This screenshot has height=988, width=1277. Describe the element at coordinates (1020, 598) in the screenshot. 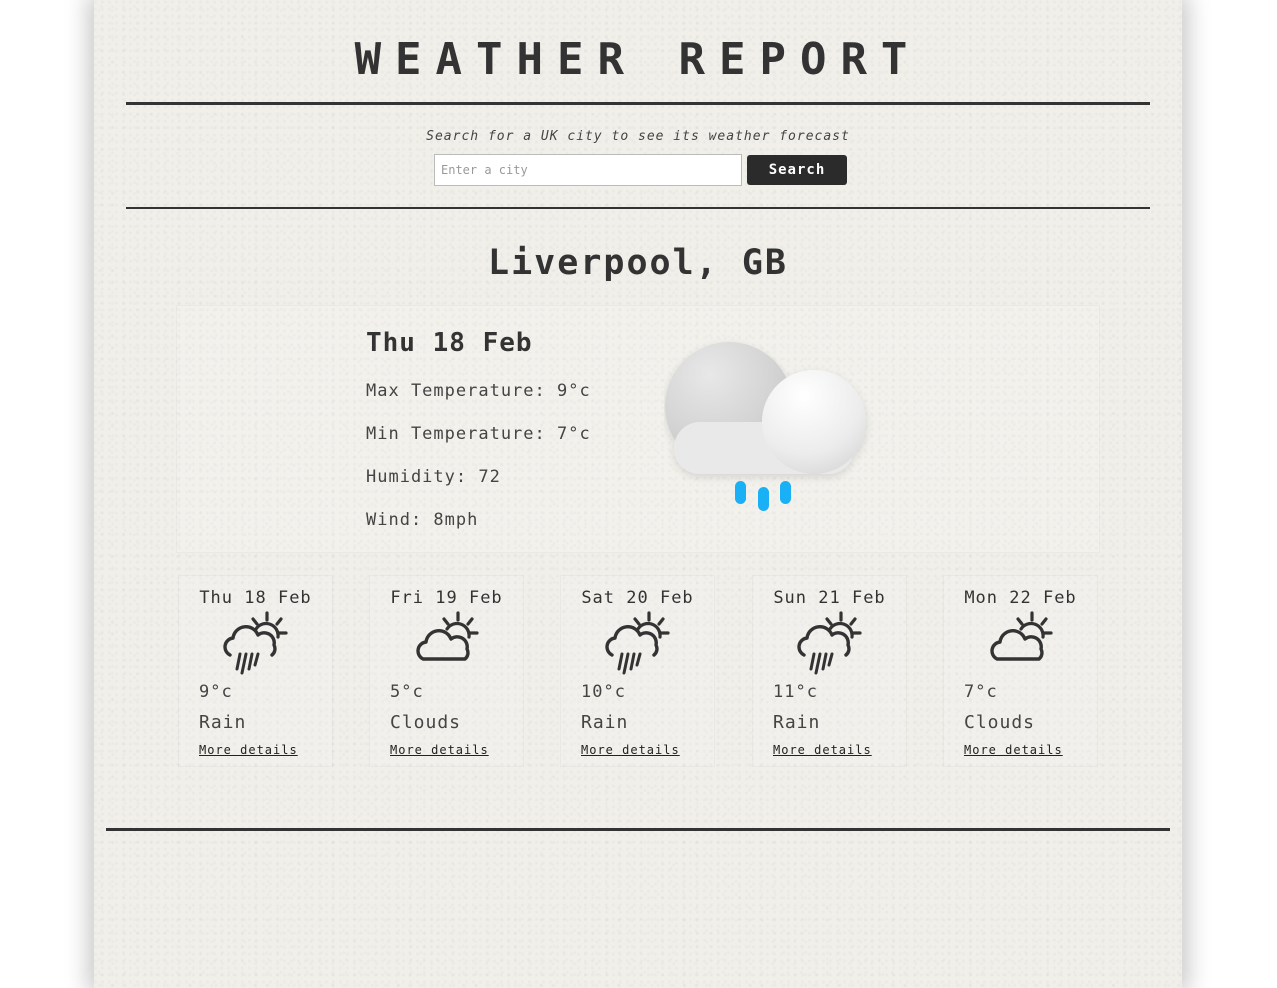

I see `forecast-date: Mon 22 Feb` at that location.